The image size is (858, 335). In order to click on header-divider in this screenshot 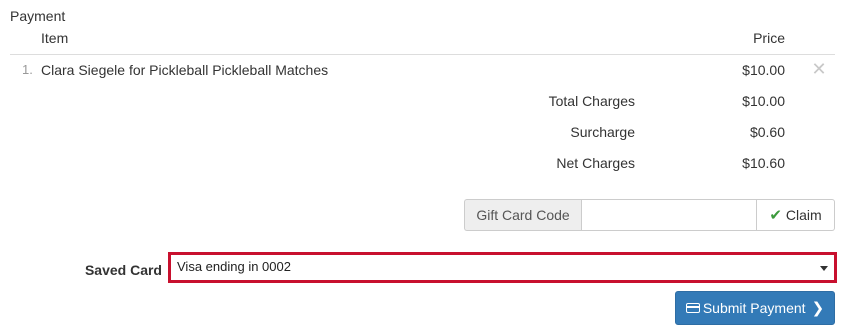, I will do `click(422, 54)`.